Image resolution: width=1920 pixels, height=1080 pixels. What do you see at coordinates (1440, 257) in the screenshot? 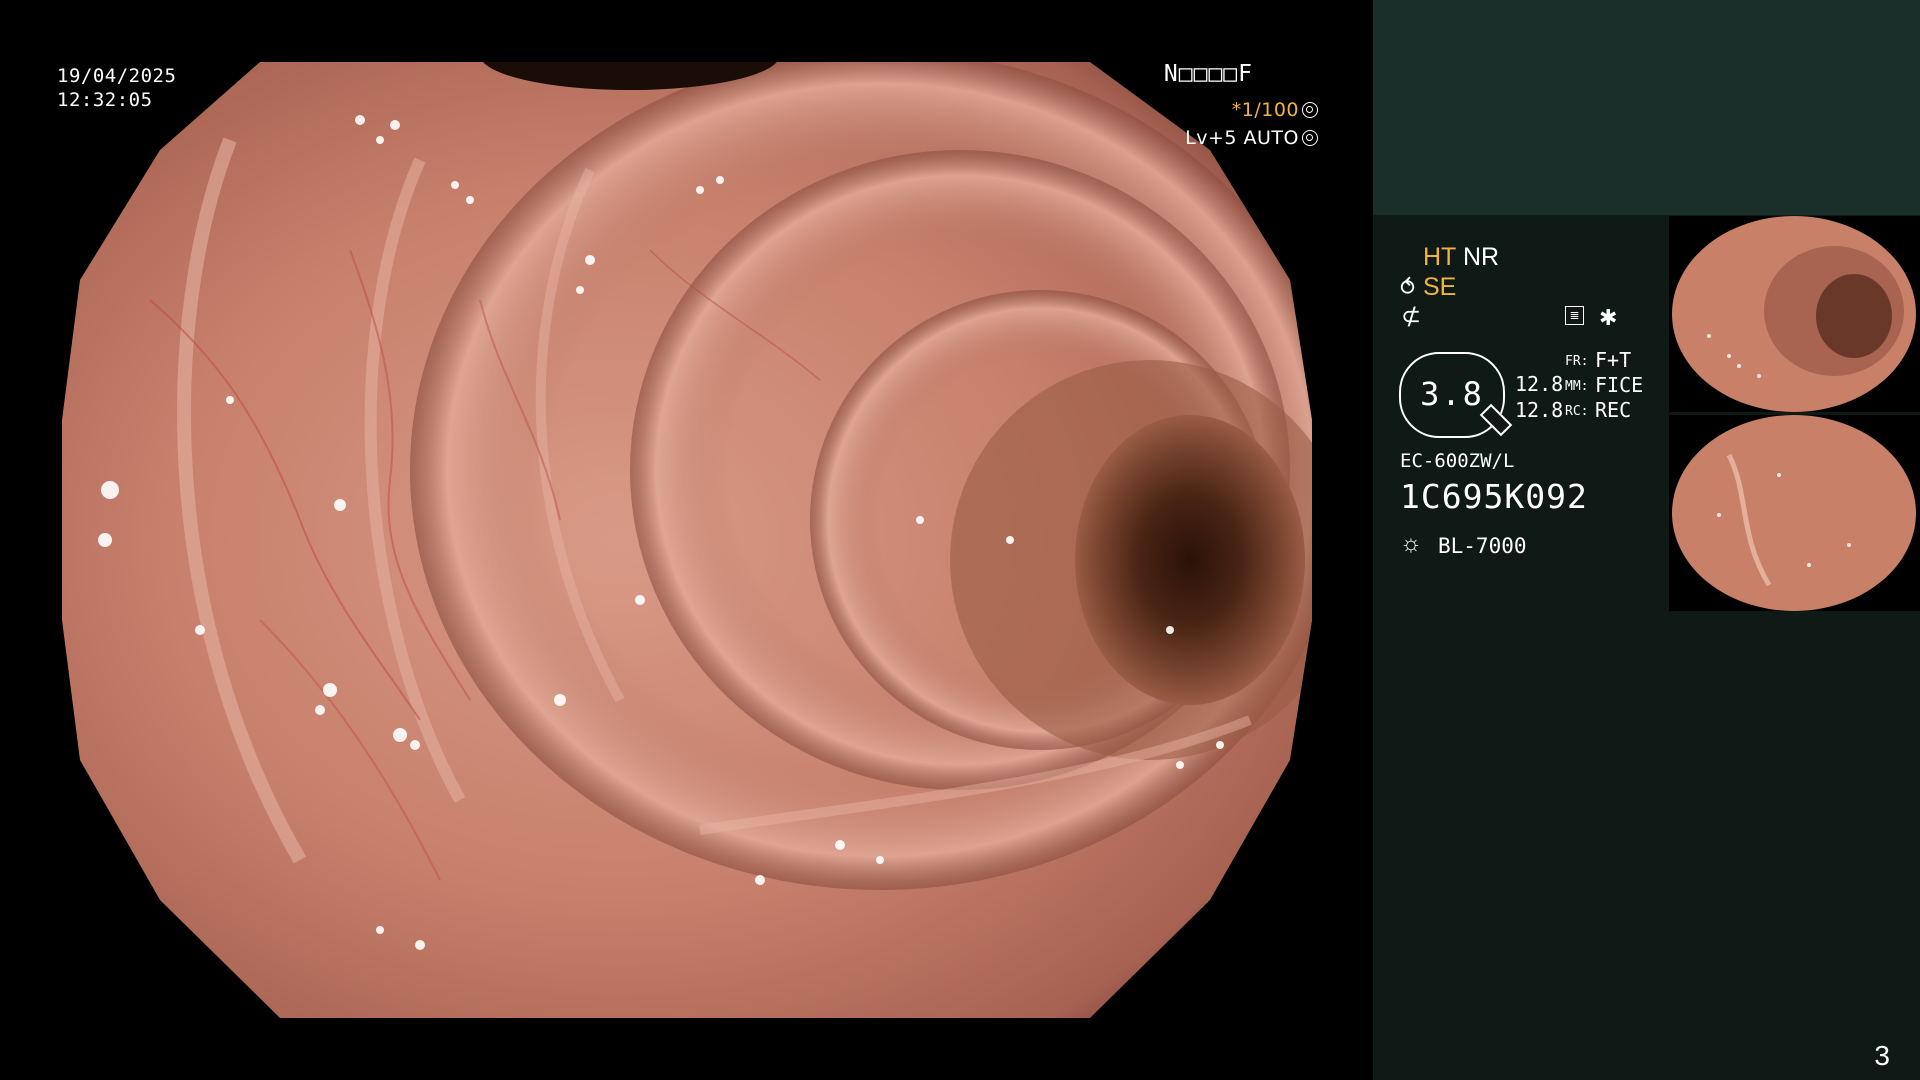
I see `mode-ht: HT` at bounding box center [1440, 257].